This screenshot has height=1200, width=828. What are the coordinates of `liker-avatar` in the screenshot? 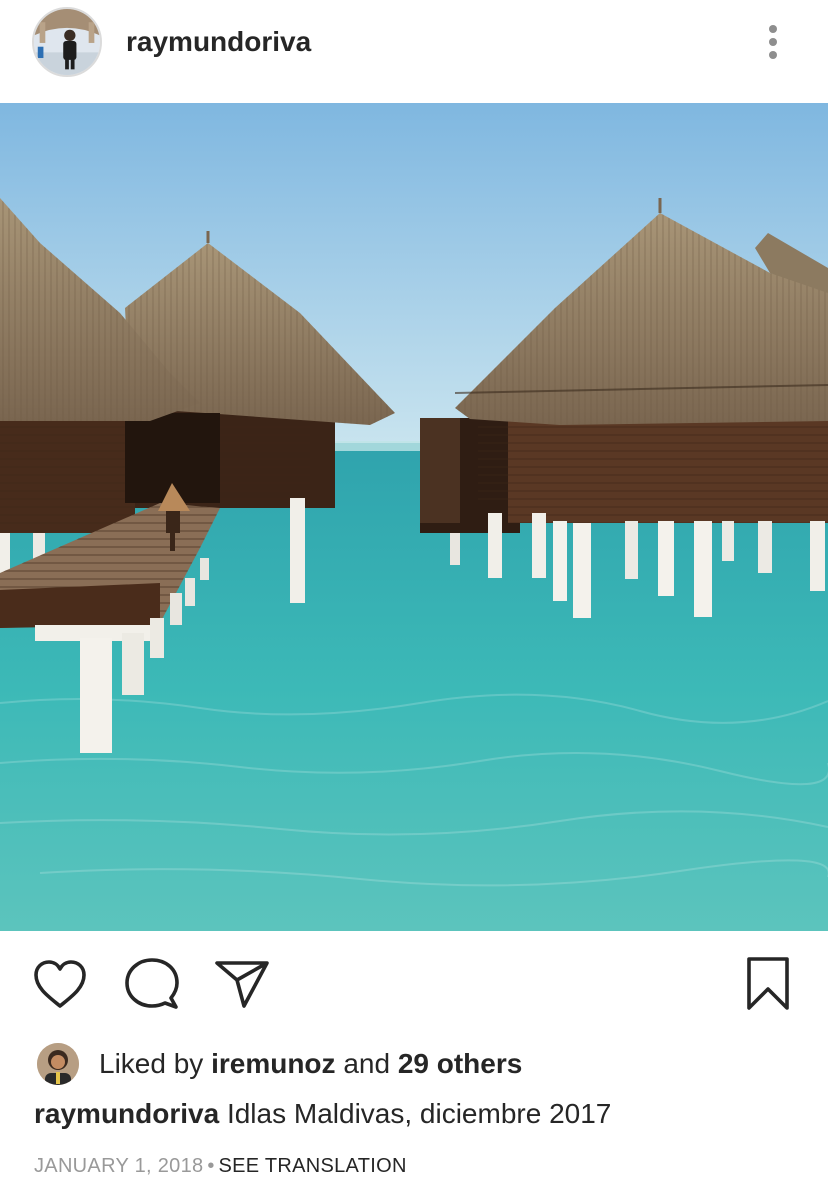 It's located at (58, 1064).